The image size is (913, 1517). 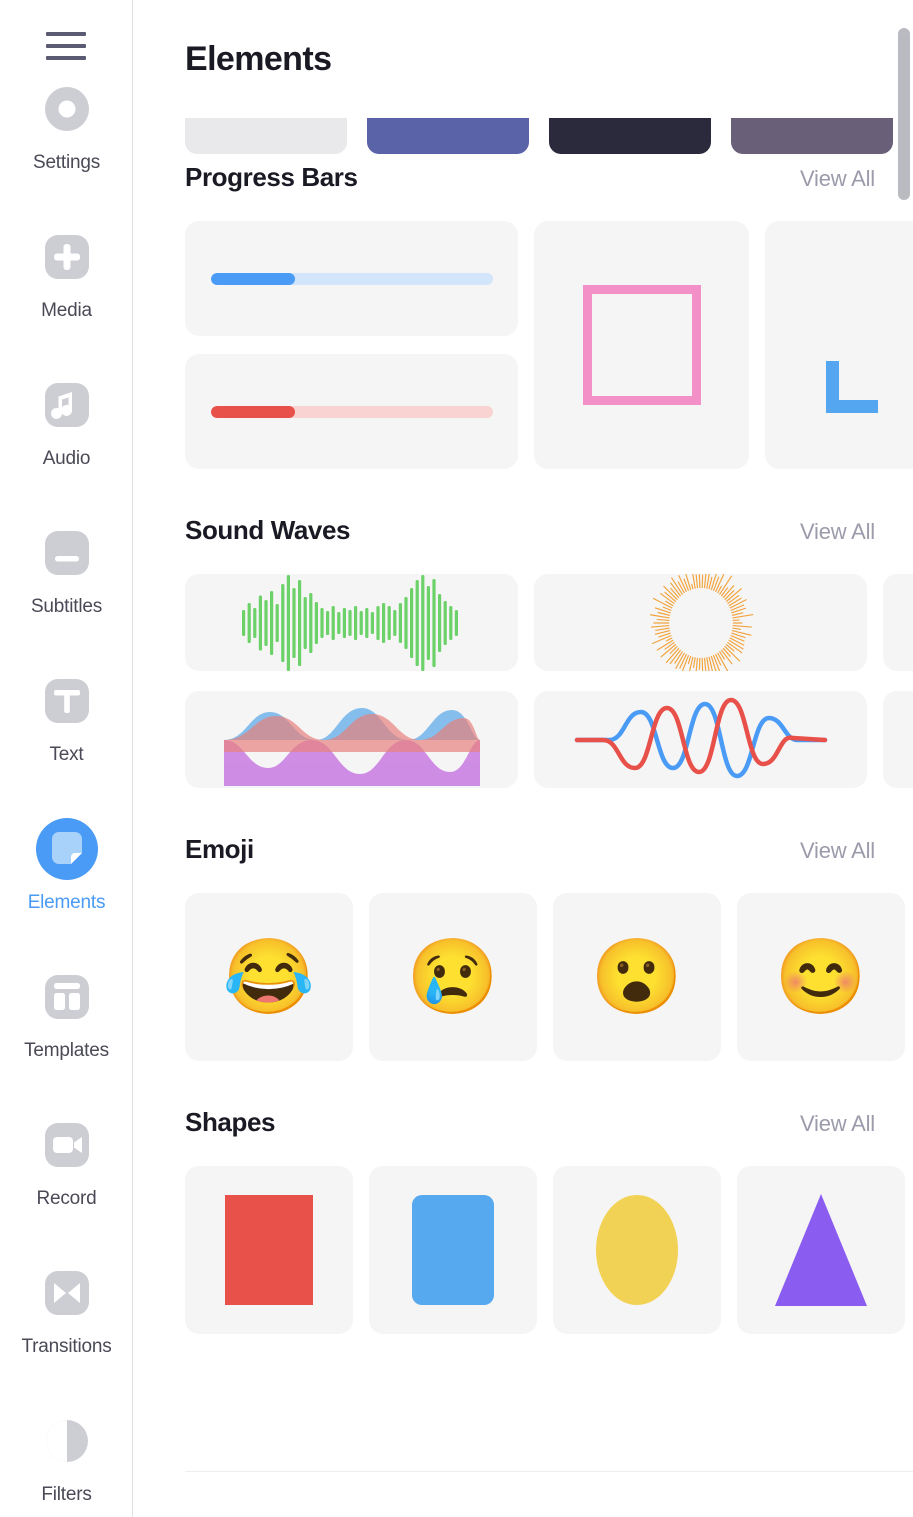 I want to click on active-indicator-circle, so click(x=66, y=849).